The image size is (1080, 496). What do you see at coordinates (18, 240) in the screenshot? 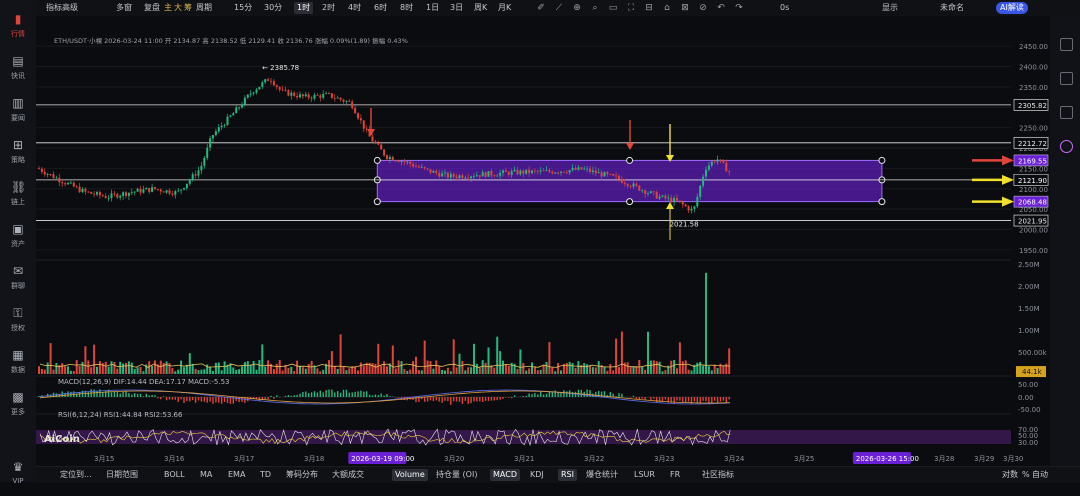
I see `nav-item-wallet: ▣资产` at bounding box center [18, 240].